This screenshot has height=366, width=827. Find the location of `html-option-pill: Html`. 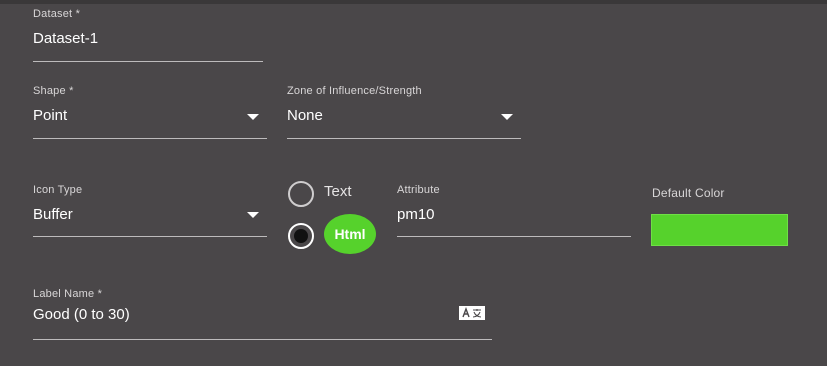

html-option-pill: Html is located at coordinates (350, 234).